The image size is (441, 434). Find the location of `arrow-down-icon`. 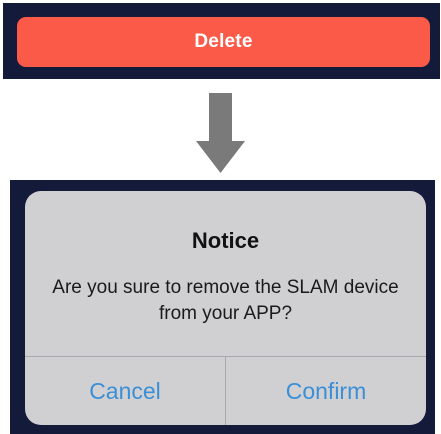

arrow-down-icon is located at coordinates (220, 133).